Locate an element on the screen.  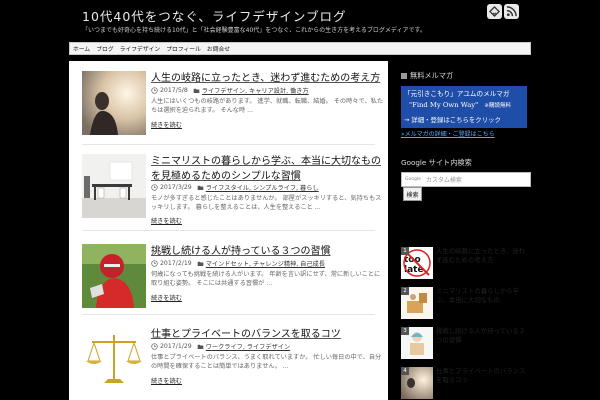
banner-line3: → 詳細・登録はこちらをクリック is located at coordinates (452, 120).